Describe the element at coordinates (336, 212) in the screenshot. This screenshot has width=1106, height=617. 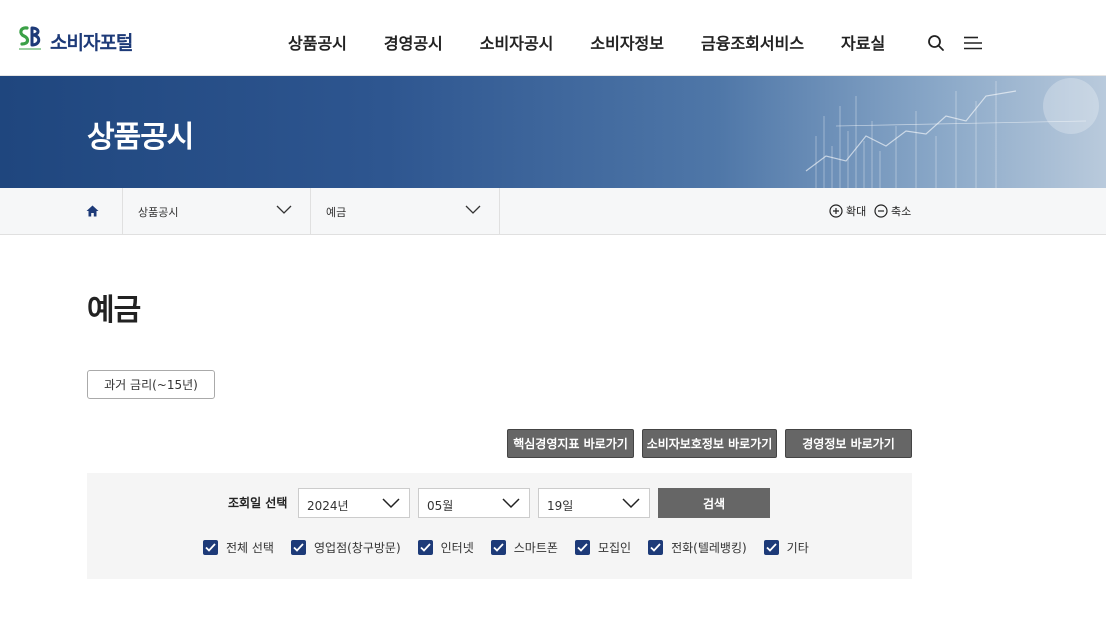
I see `breadcrumb-level2-label: 예금` at that location.